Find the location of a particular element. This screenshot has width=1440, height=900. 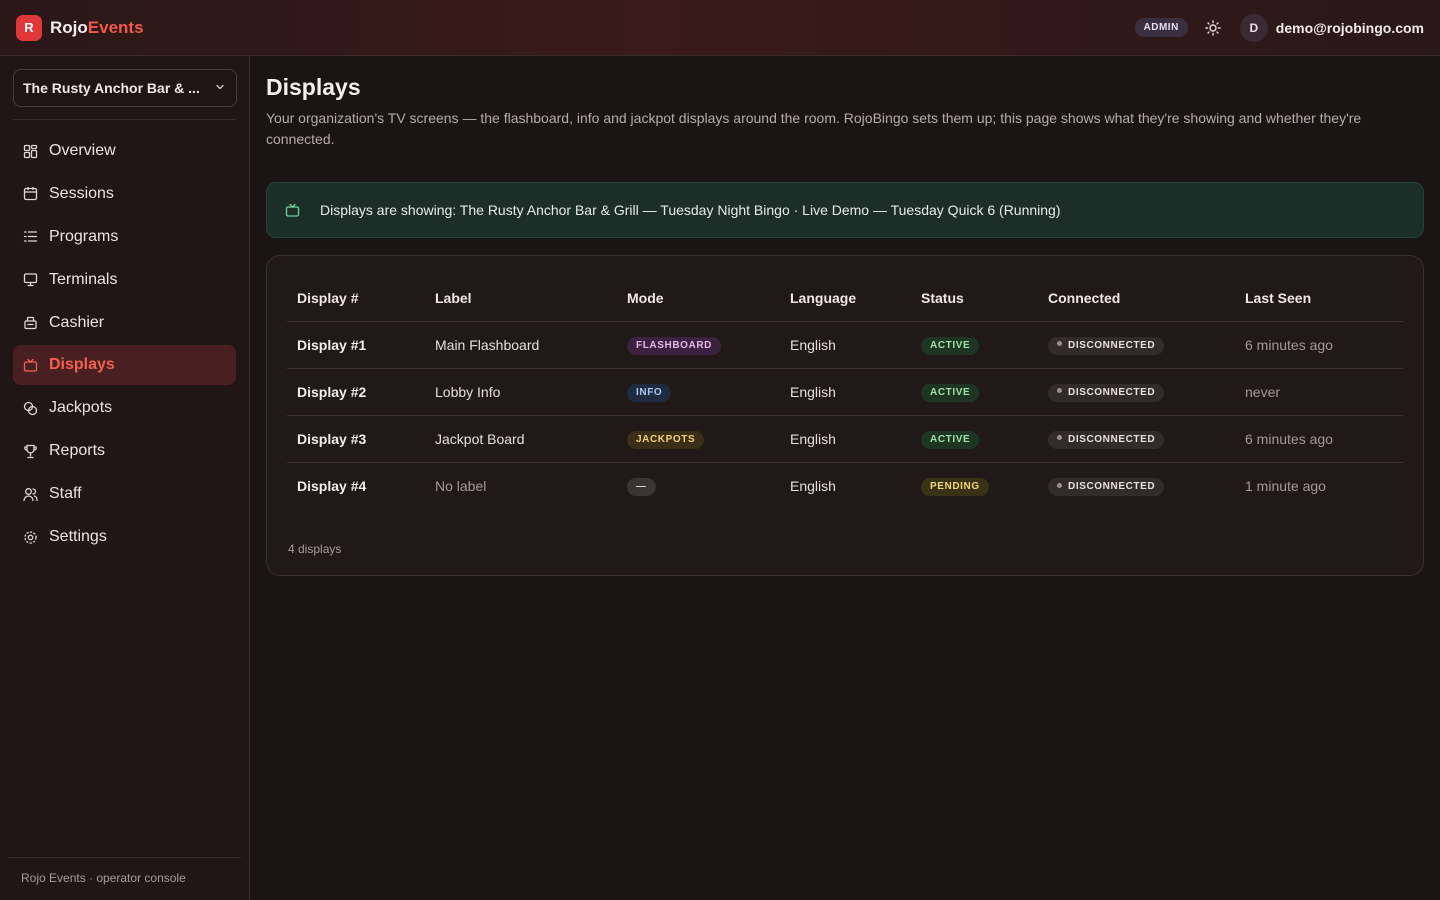

user-area: ADMIN D demo@rojobingo.com is located at coordinates (1279, 27).